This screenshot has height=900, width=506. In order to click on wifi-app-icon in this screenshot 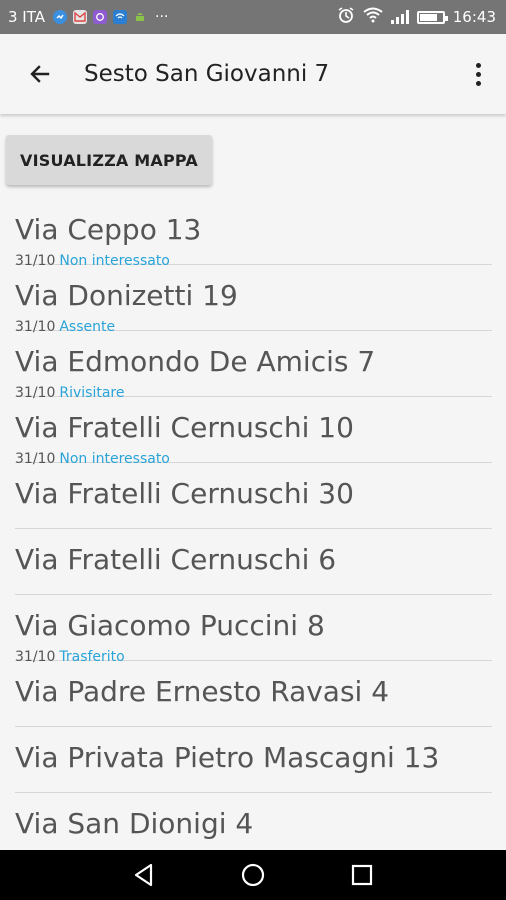, I will do `click(120, 17)`.